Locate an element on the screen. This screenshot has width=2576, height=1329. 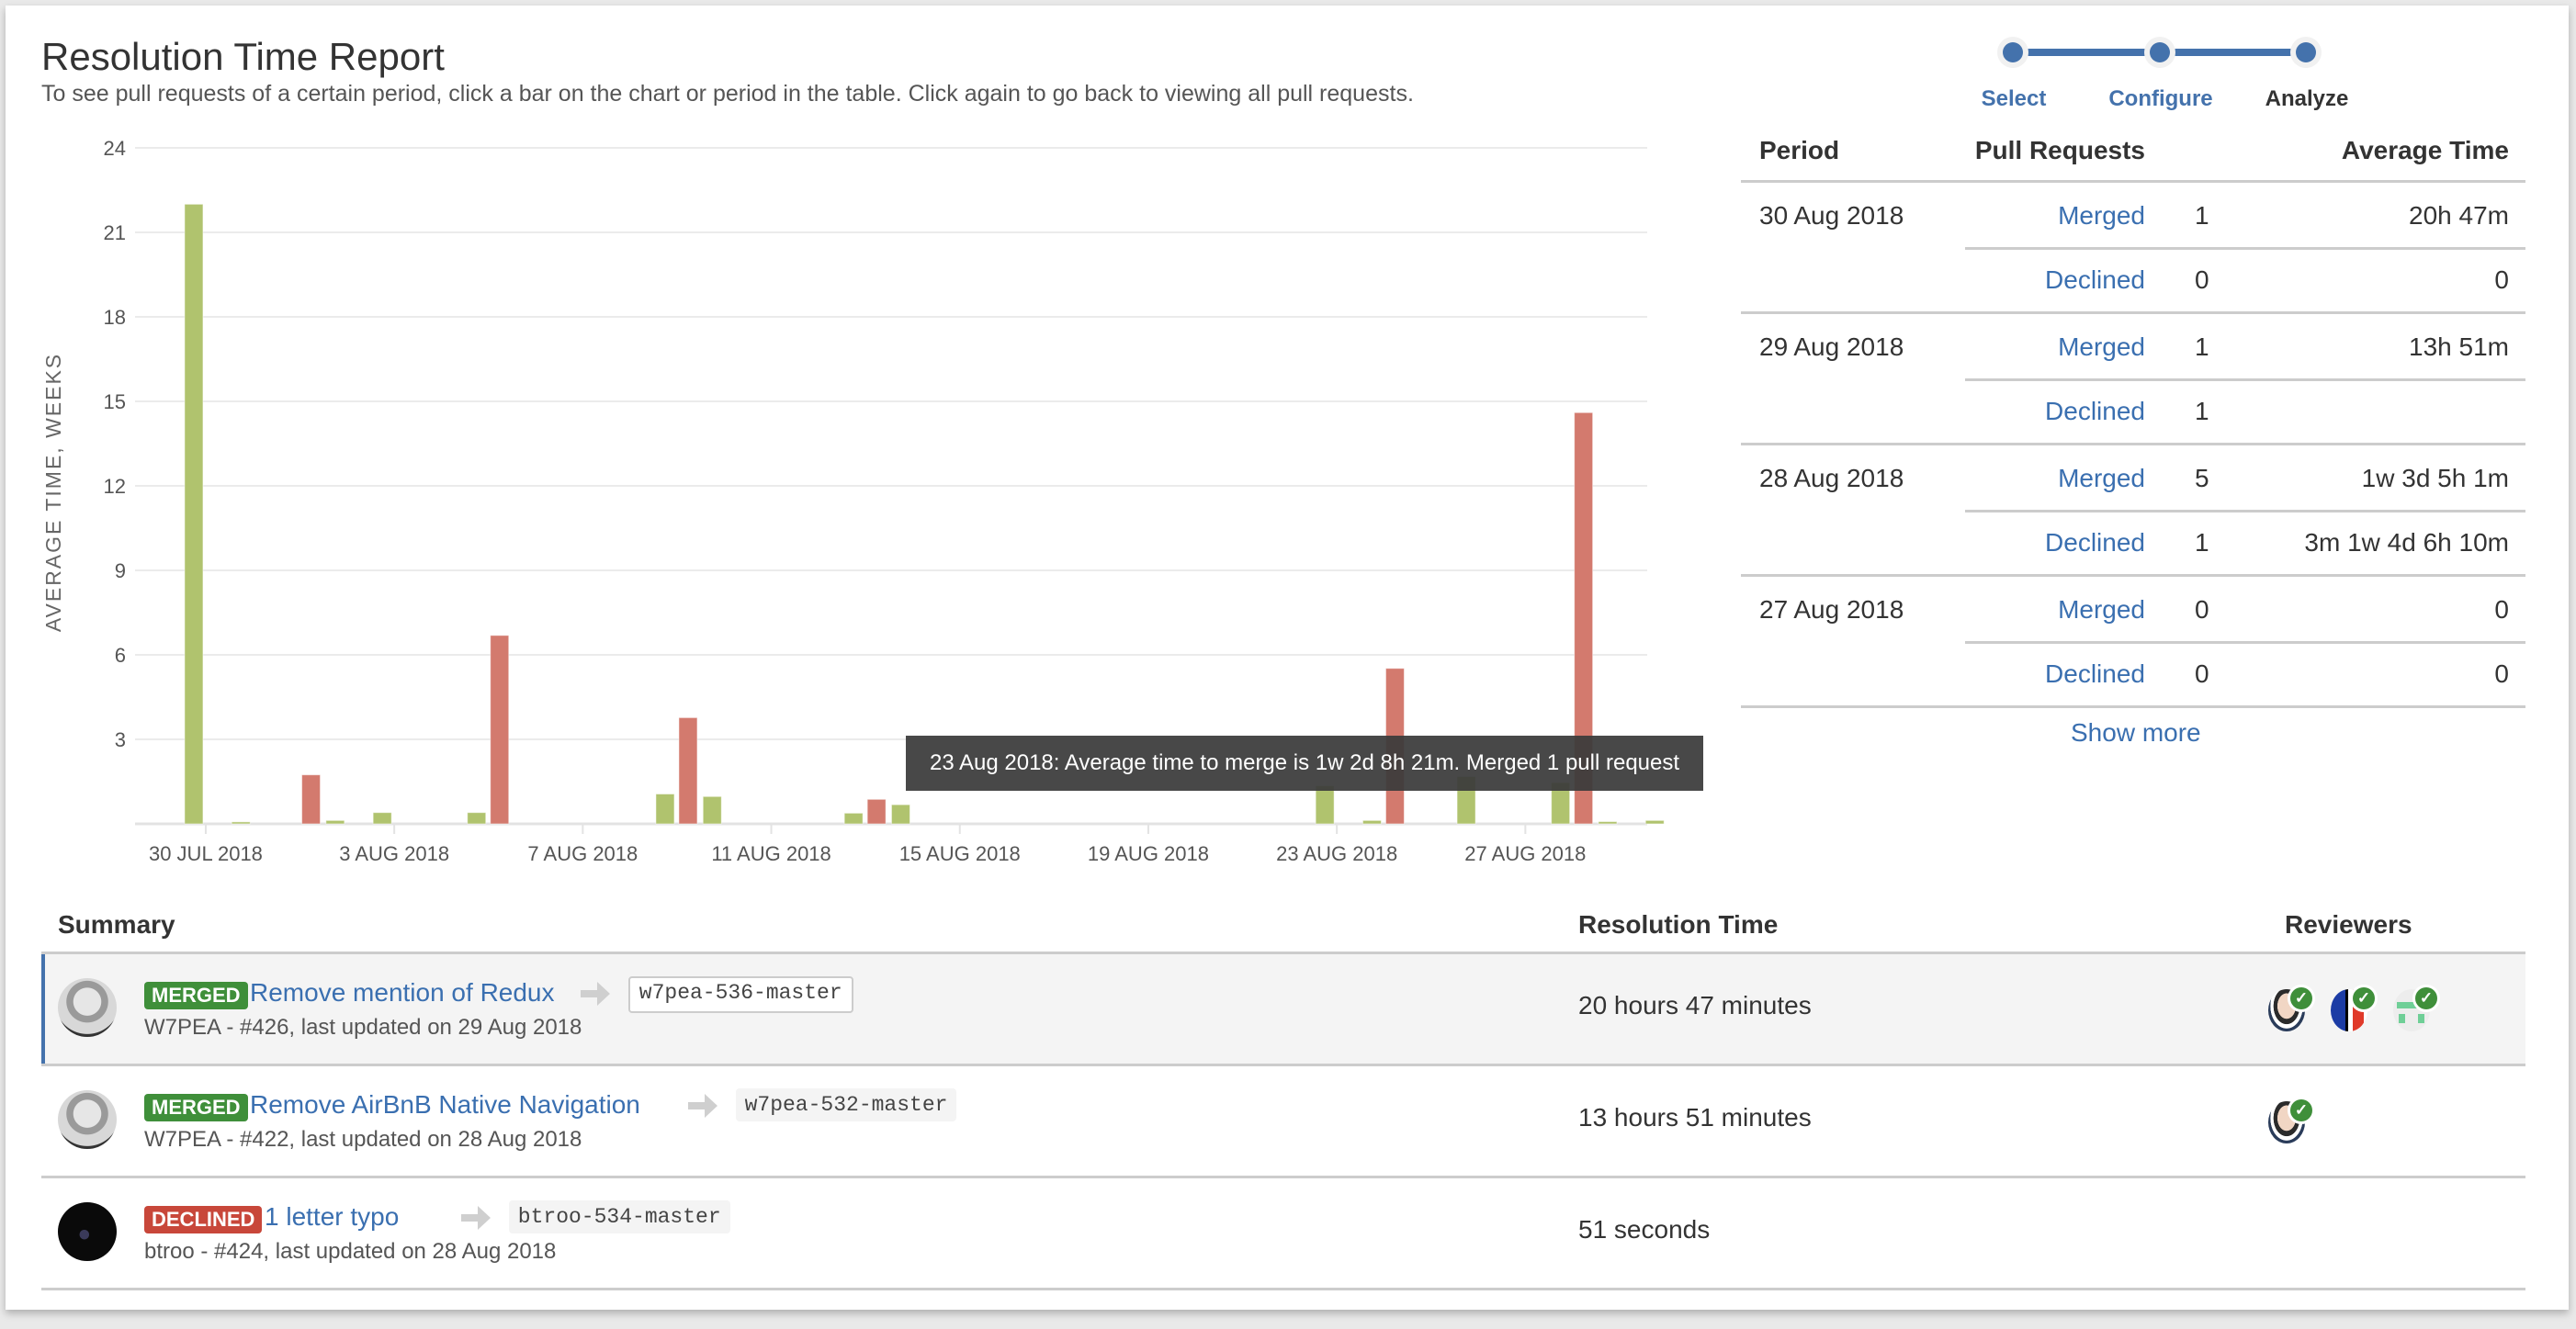
period-date: 27 Aug 2018 is located at coordinates (1831, 610).